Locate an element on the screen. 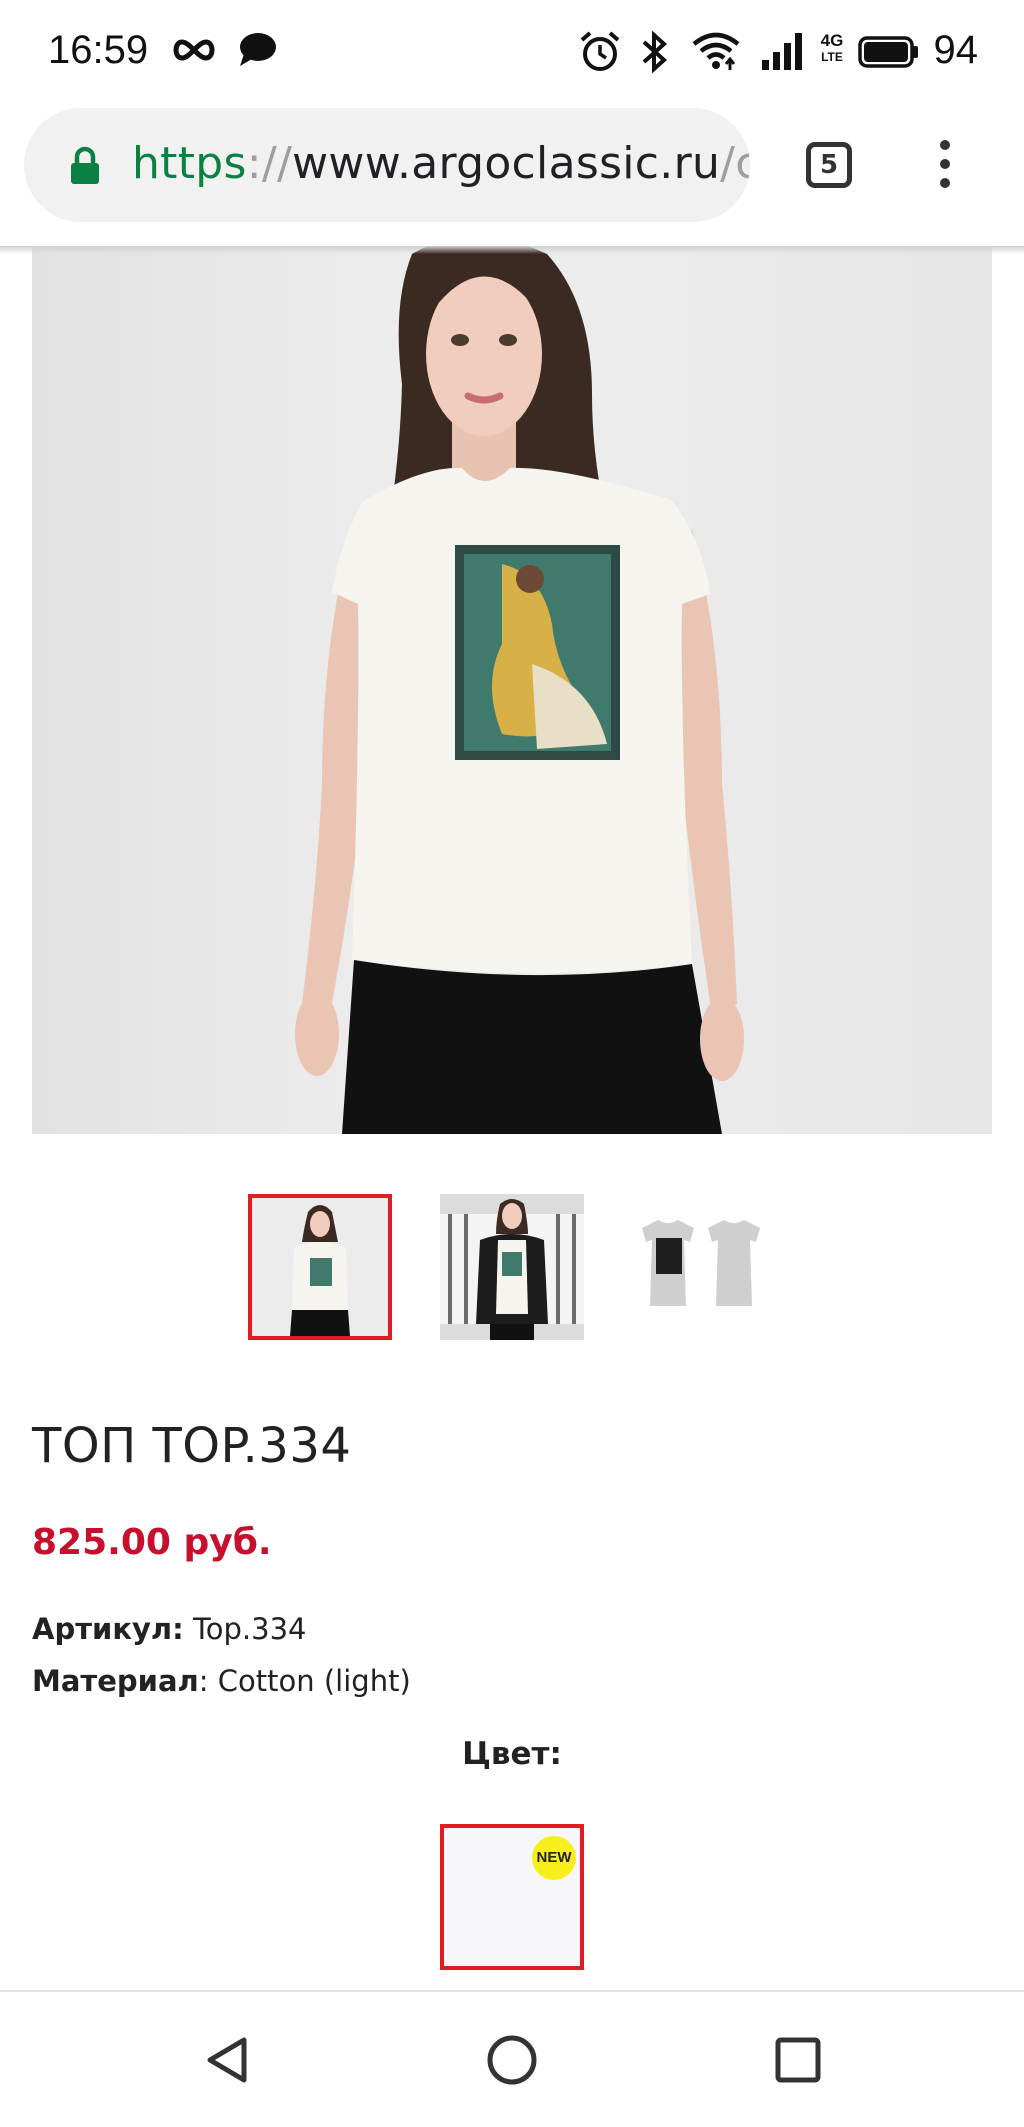 This screenshot has width=1024, height=2127. article-label: Артикул: is located at coordinates (108, 1629).